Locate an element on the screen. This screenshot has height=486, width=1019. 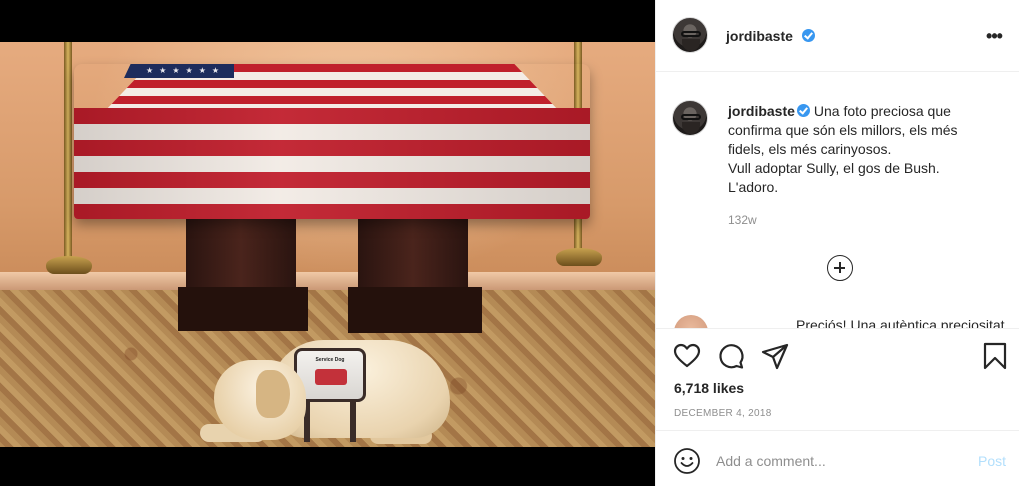
stanchion-pole-left is located at coordinates (68, 152).